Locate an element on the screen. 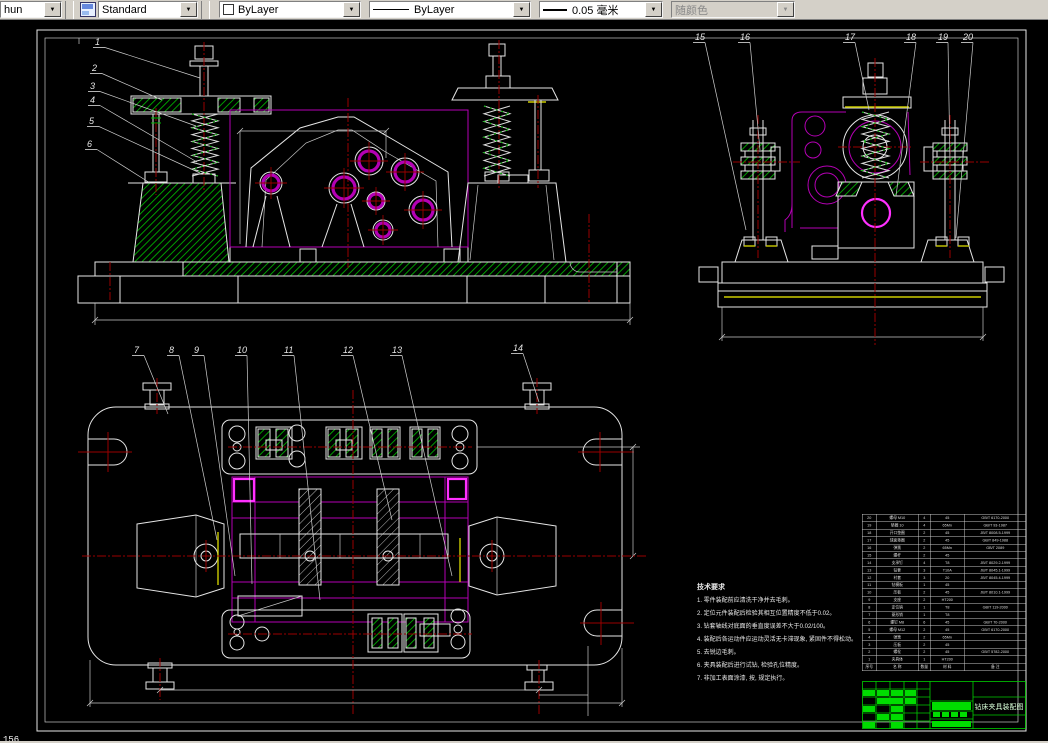 Image resolution: width=1048 pixels, height=743 pixels. bom-cell: GB/T 2089 is located at coordinates (995, 547).